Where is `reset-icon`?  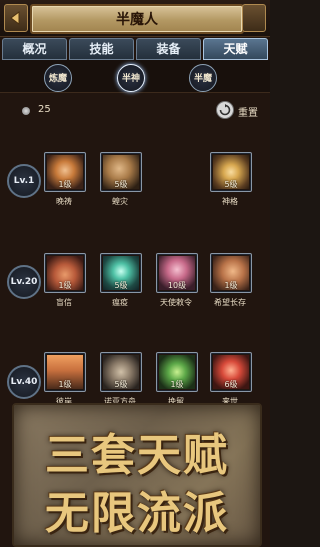 reset-icon is located at coordinates (225, 110).